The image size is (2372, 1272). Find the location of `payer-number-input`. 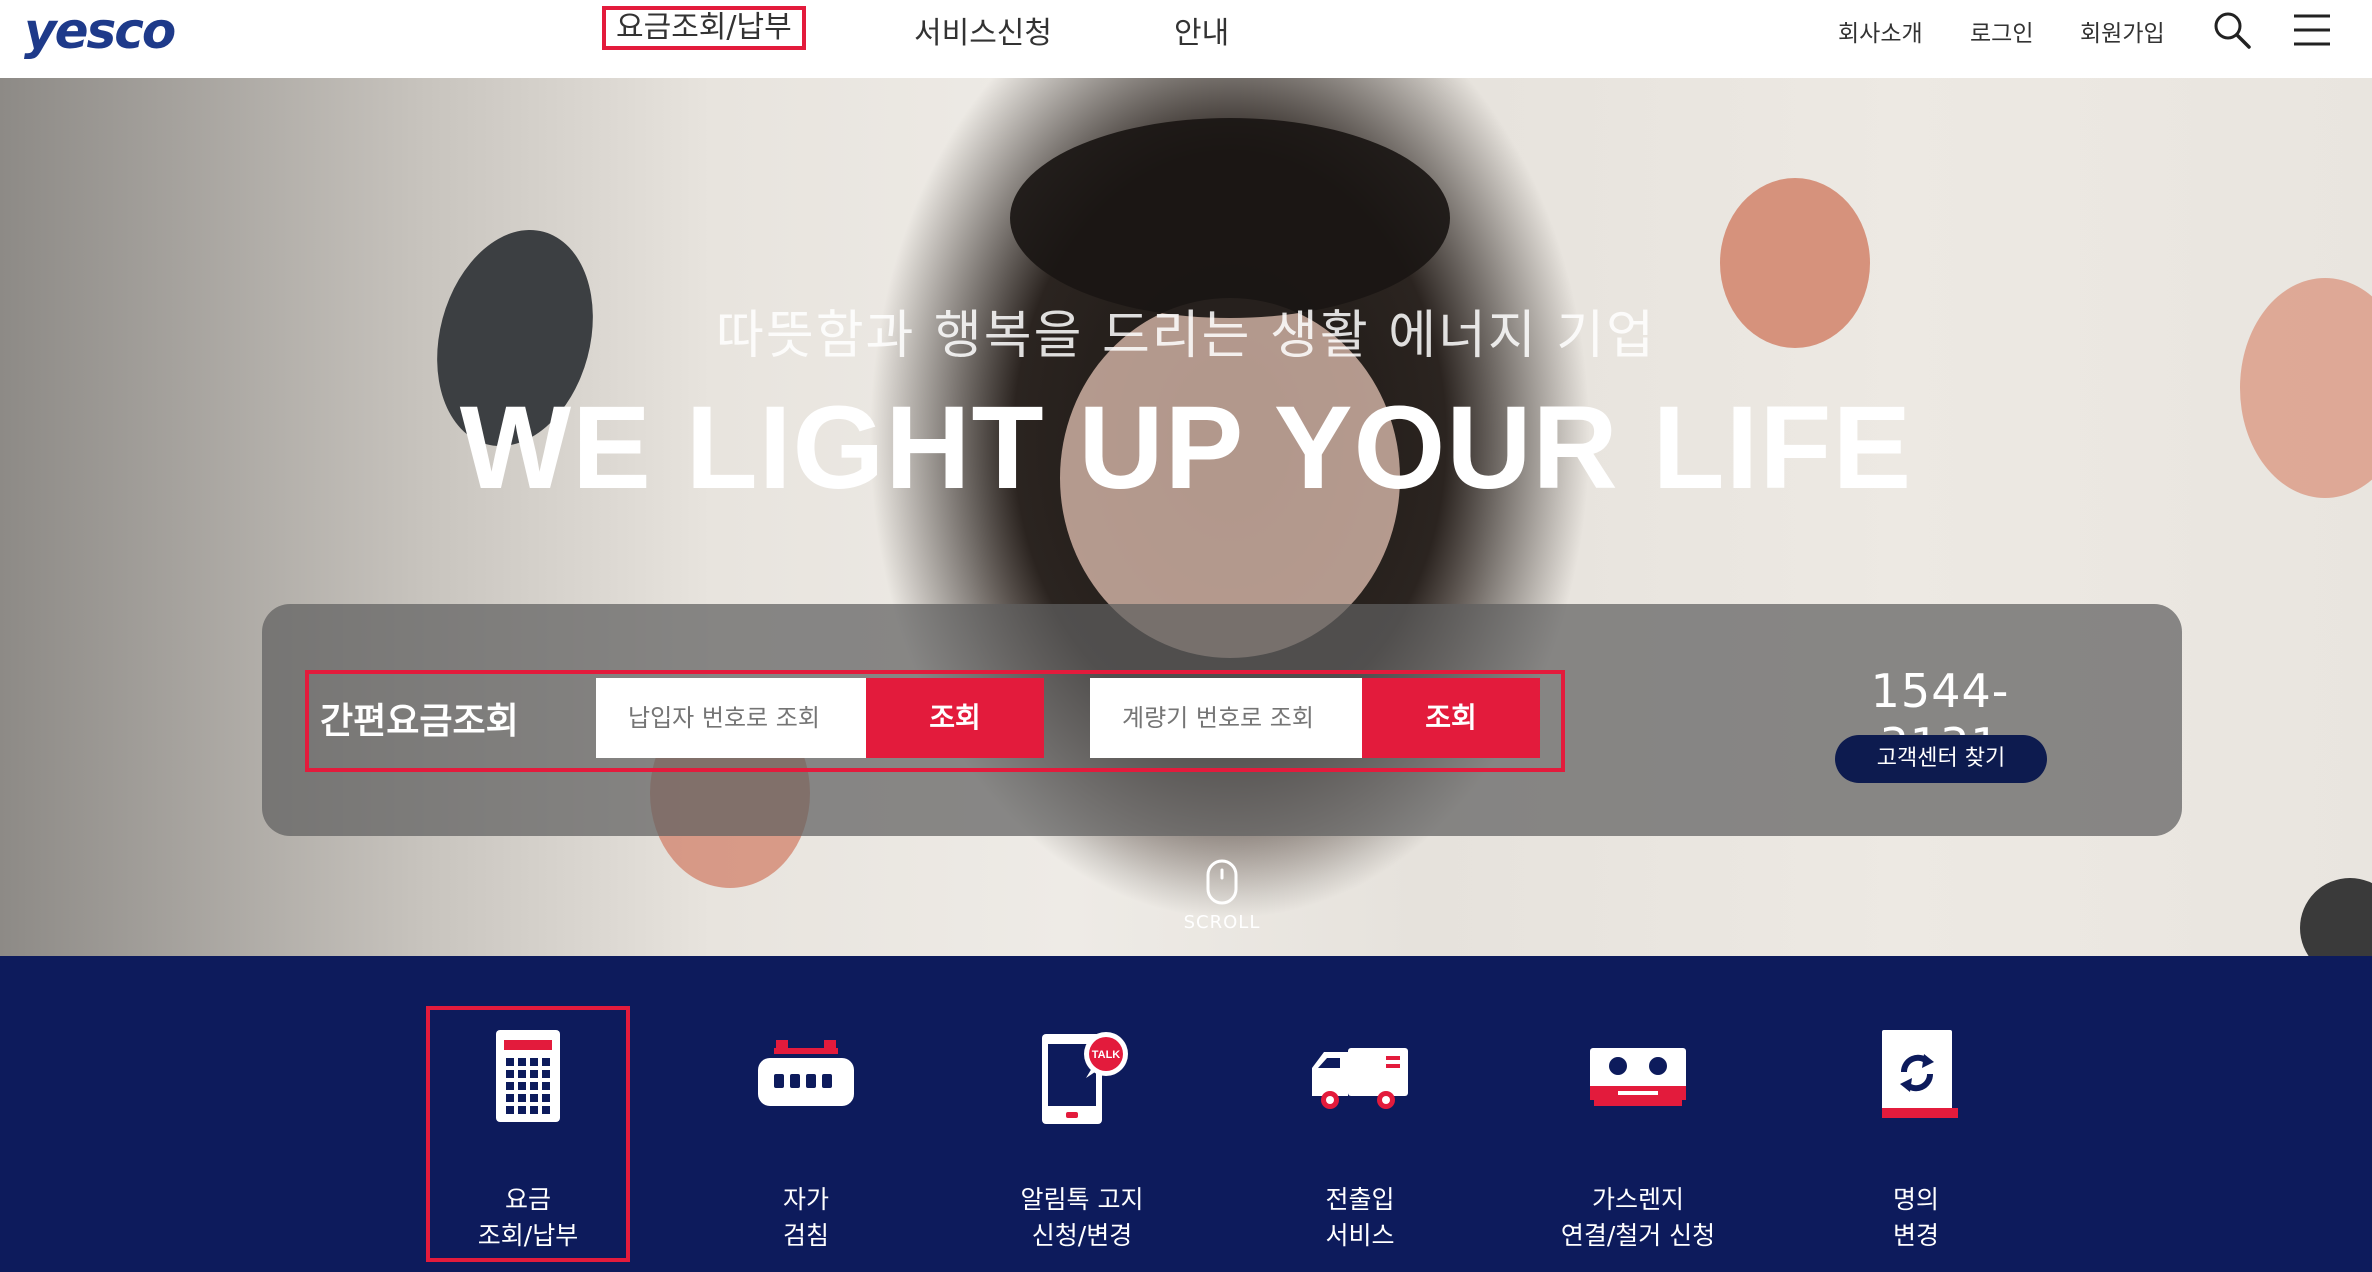

payer-number-input is located at coordinates (731, 718).